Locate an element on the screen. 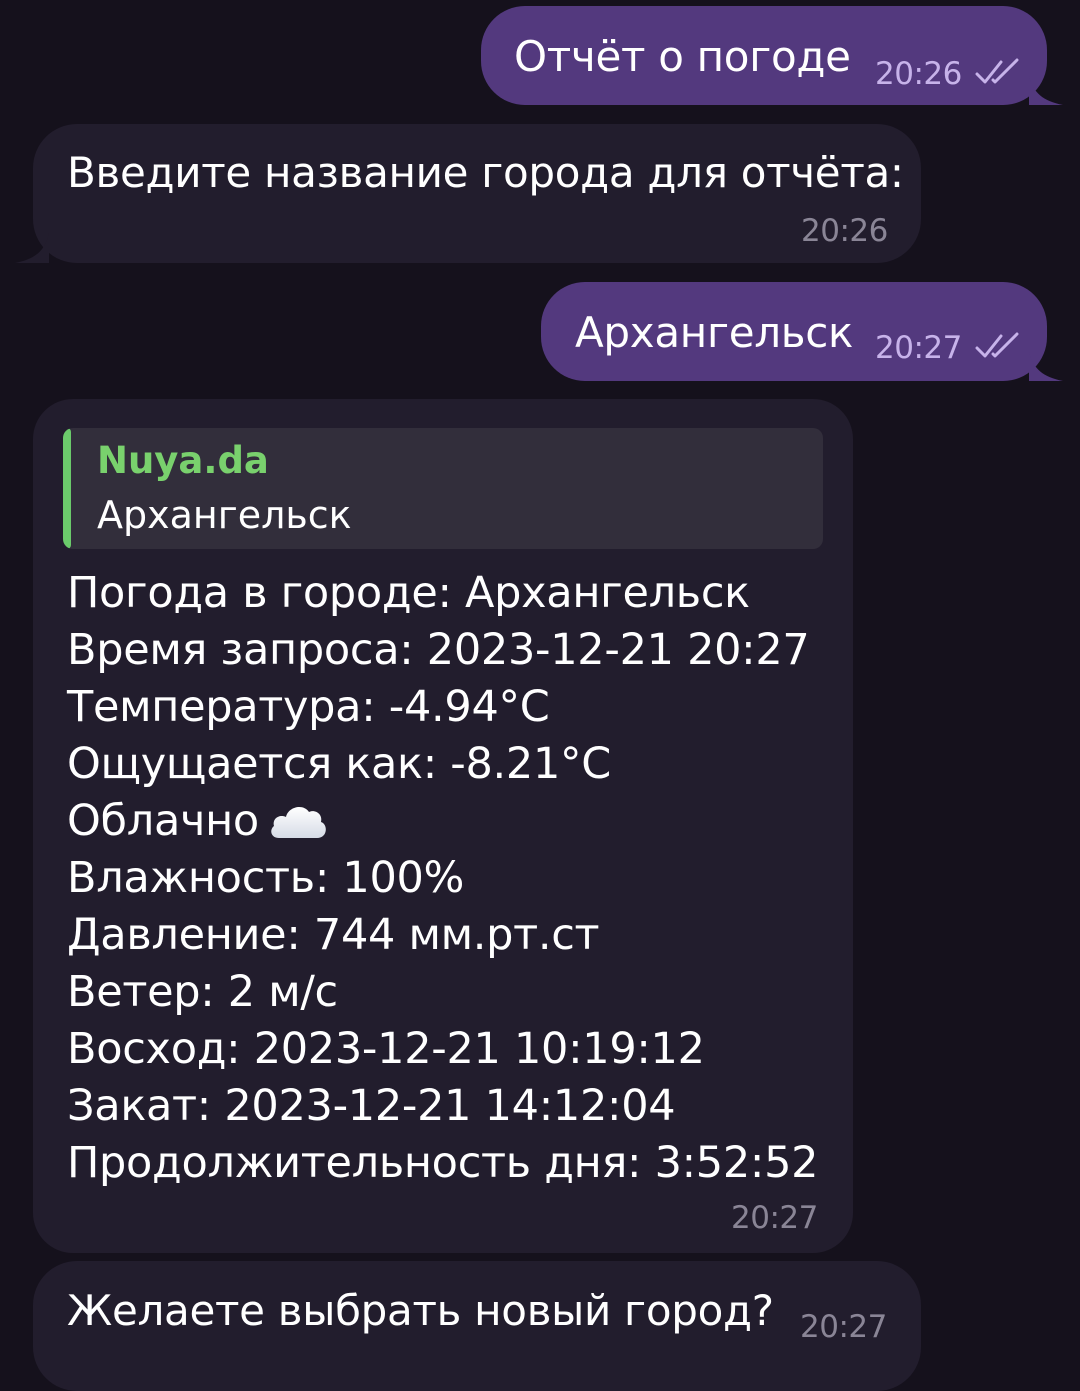 This screenshot has height=1391, width=1080. weather-condition-line: Облачно is located at coordinates (442, 821).